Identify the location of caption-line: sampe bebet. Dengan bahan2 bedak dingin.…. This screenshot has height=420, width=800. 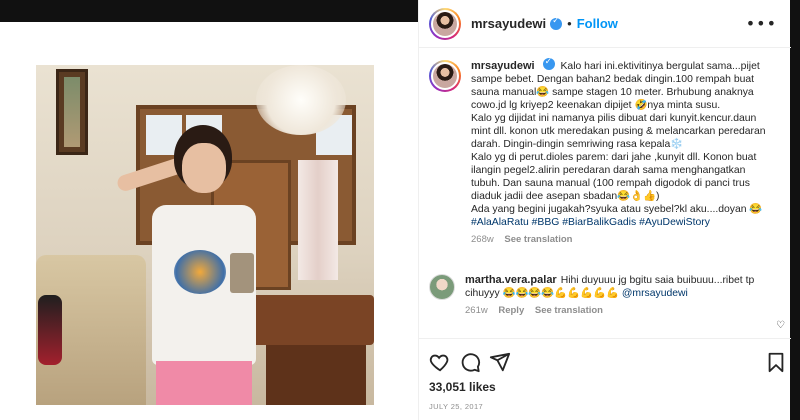
(613, 79).